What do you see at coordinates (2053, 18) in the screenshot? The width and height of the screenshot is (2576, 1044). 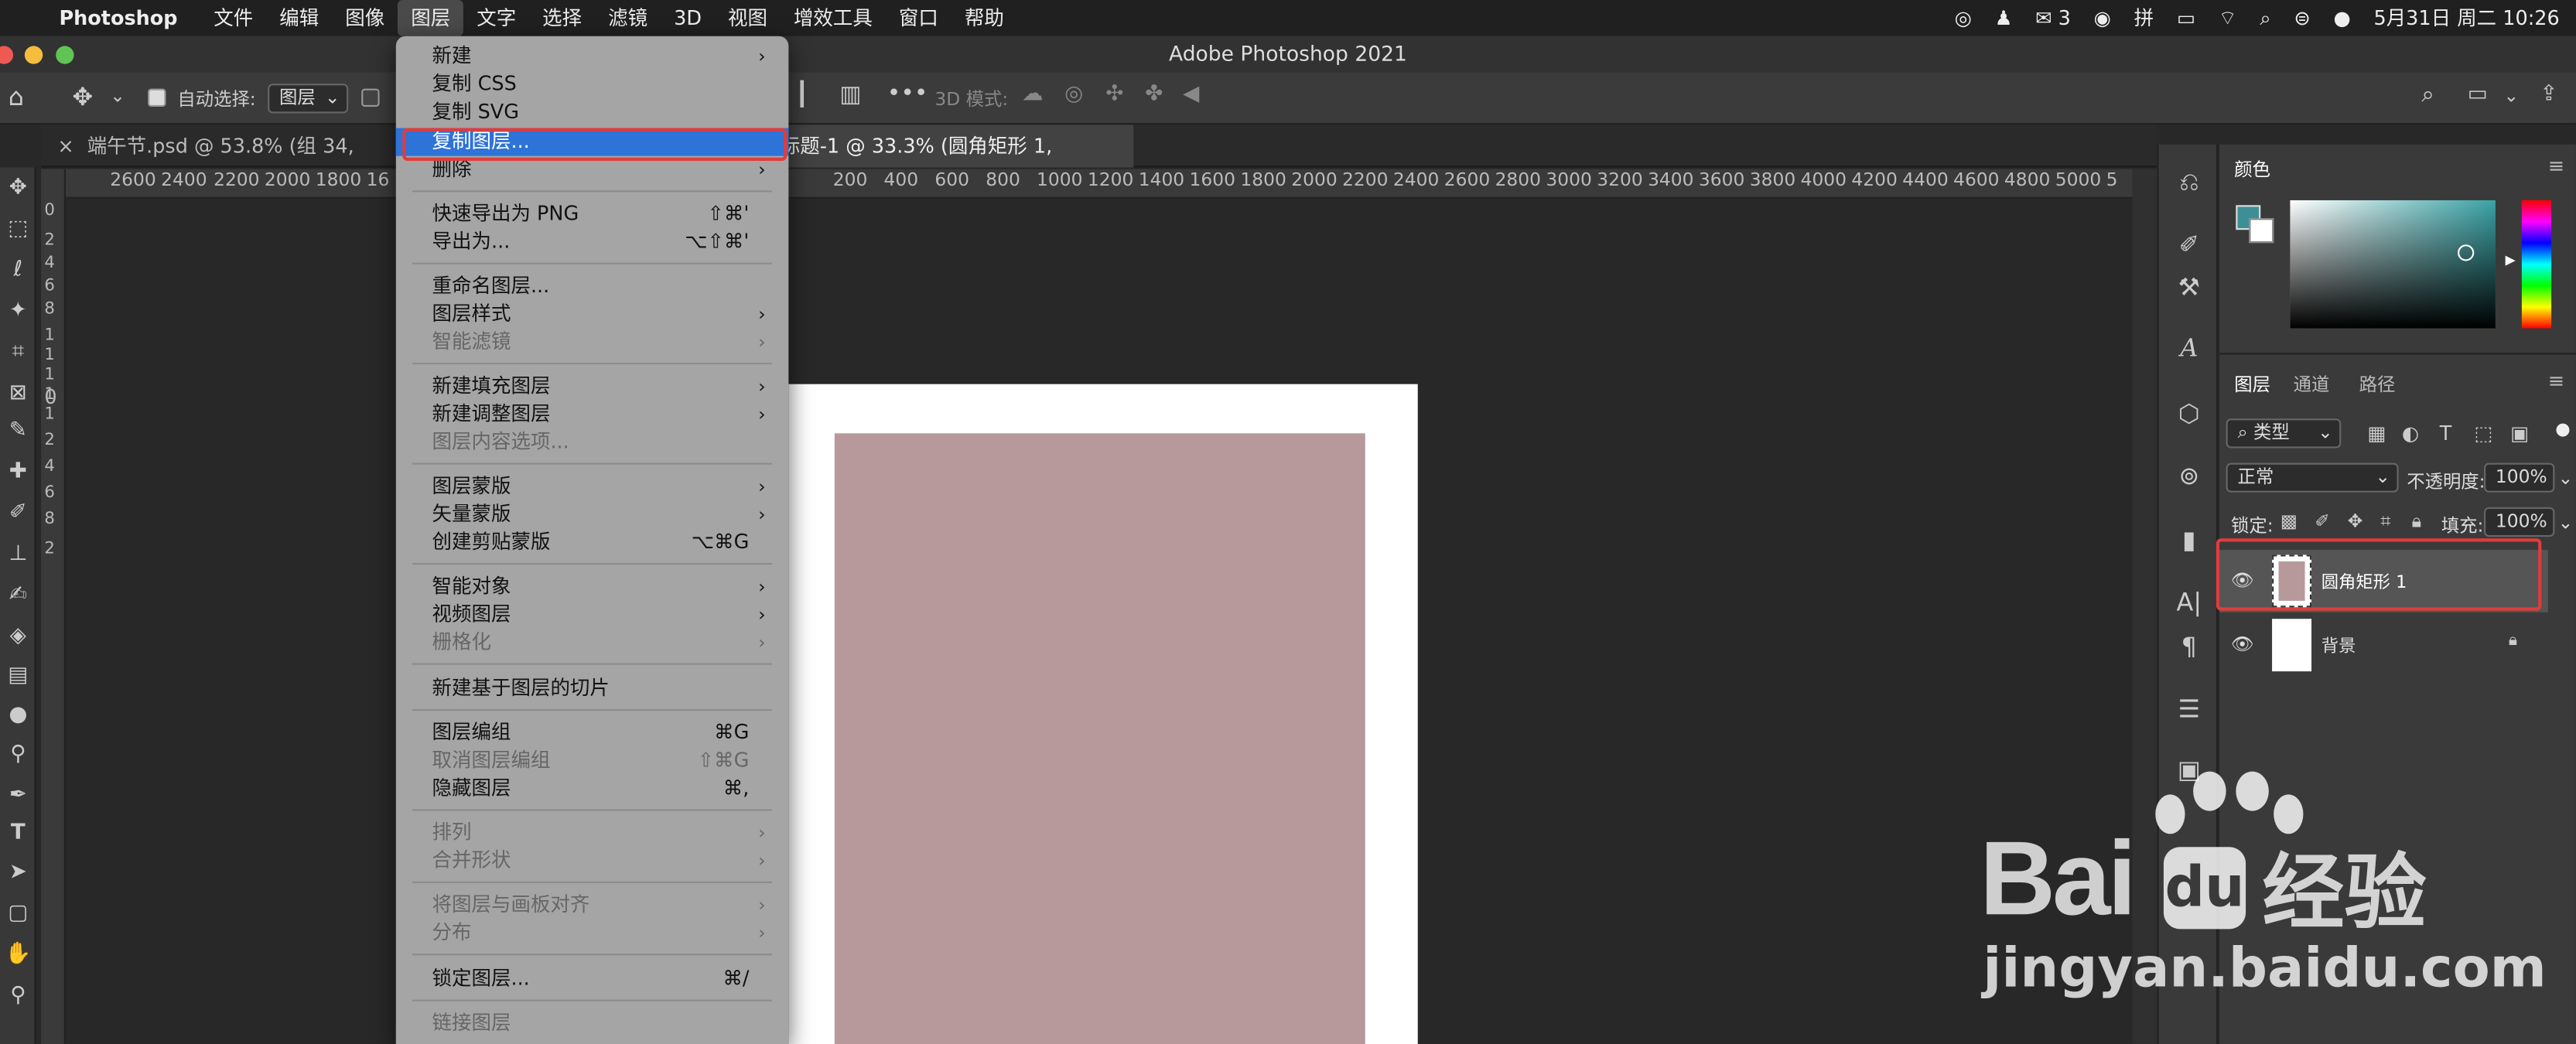 I see `wechat-icon: ✉ 3` at bounding box center [2053, 18].